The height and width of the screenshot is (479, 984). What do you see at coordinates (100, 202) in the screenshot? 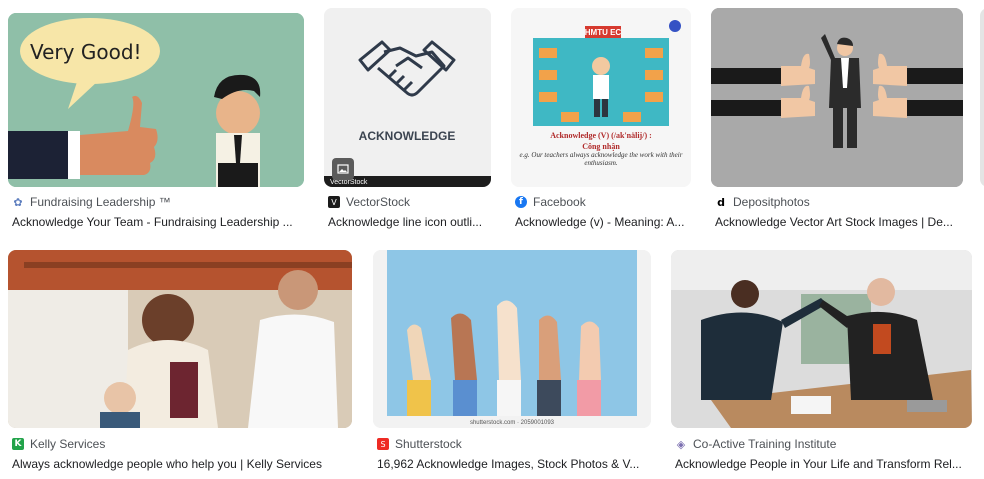
I see `source-name: Fundraising Leadership ™` at bounding box center [100, 202].